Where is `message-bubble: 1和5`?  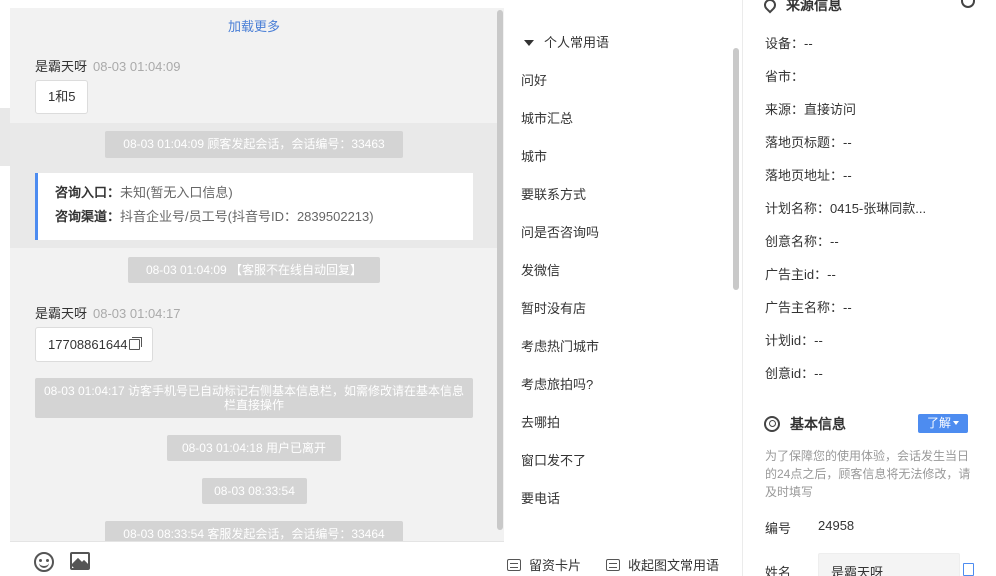
message-bubble: 1和5 is located at coordinates (62, 97).